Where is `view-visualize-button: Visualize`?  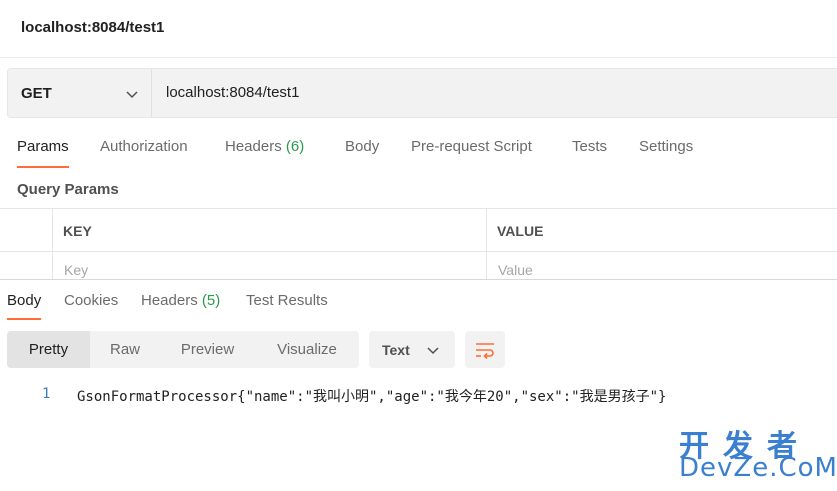
view-visualize-button: Visualize is located at coordinates (307, 349).